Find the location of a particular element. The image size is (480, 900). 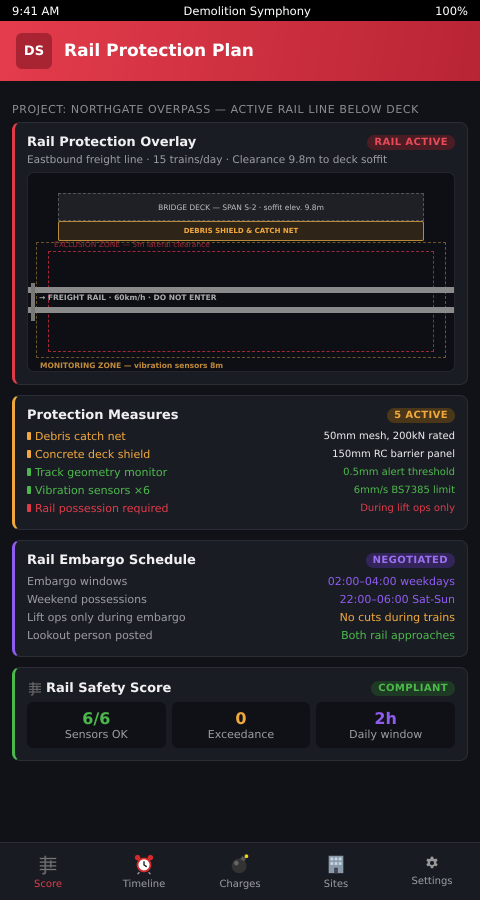

measure-value: 6mm/s BS7385 limit is located at coordinates (404, 490).